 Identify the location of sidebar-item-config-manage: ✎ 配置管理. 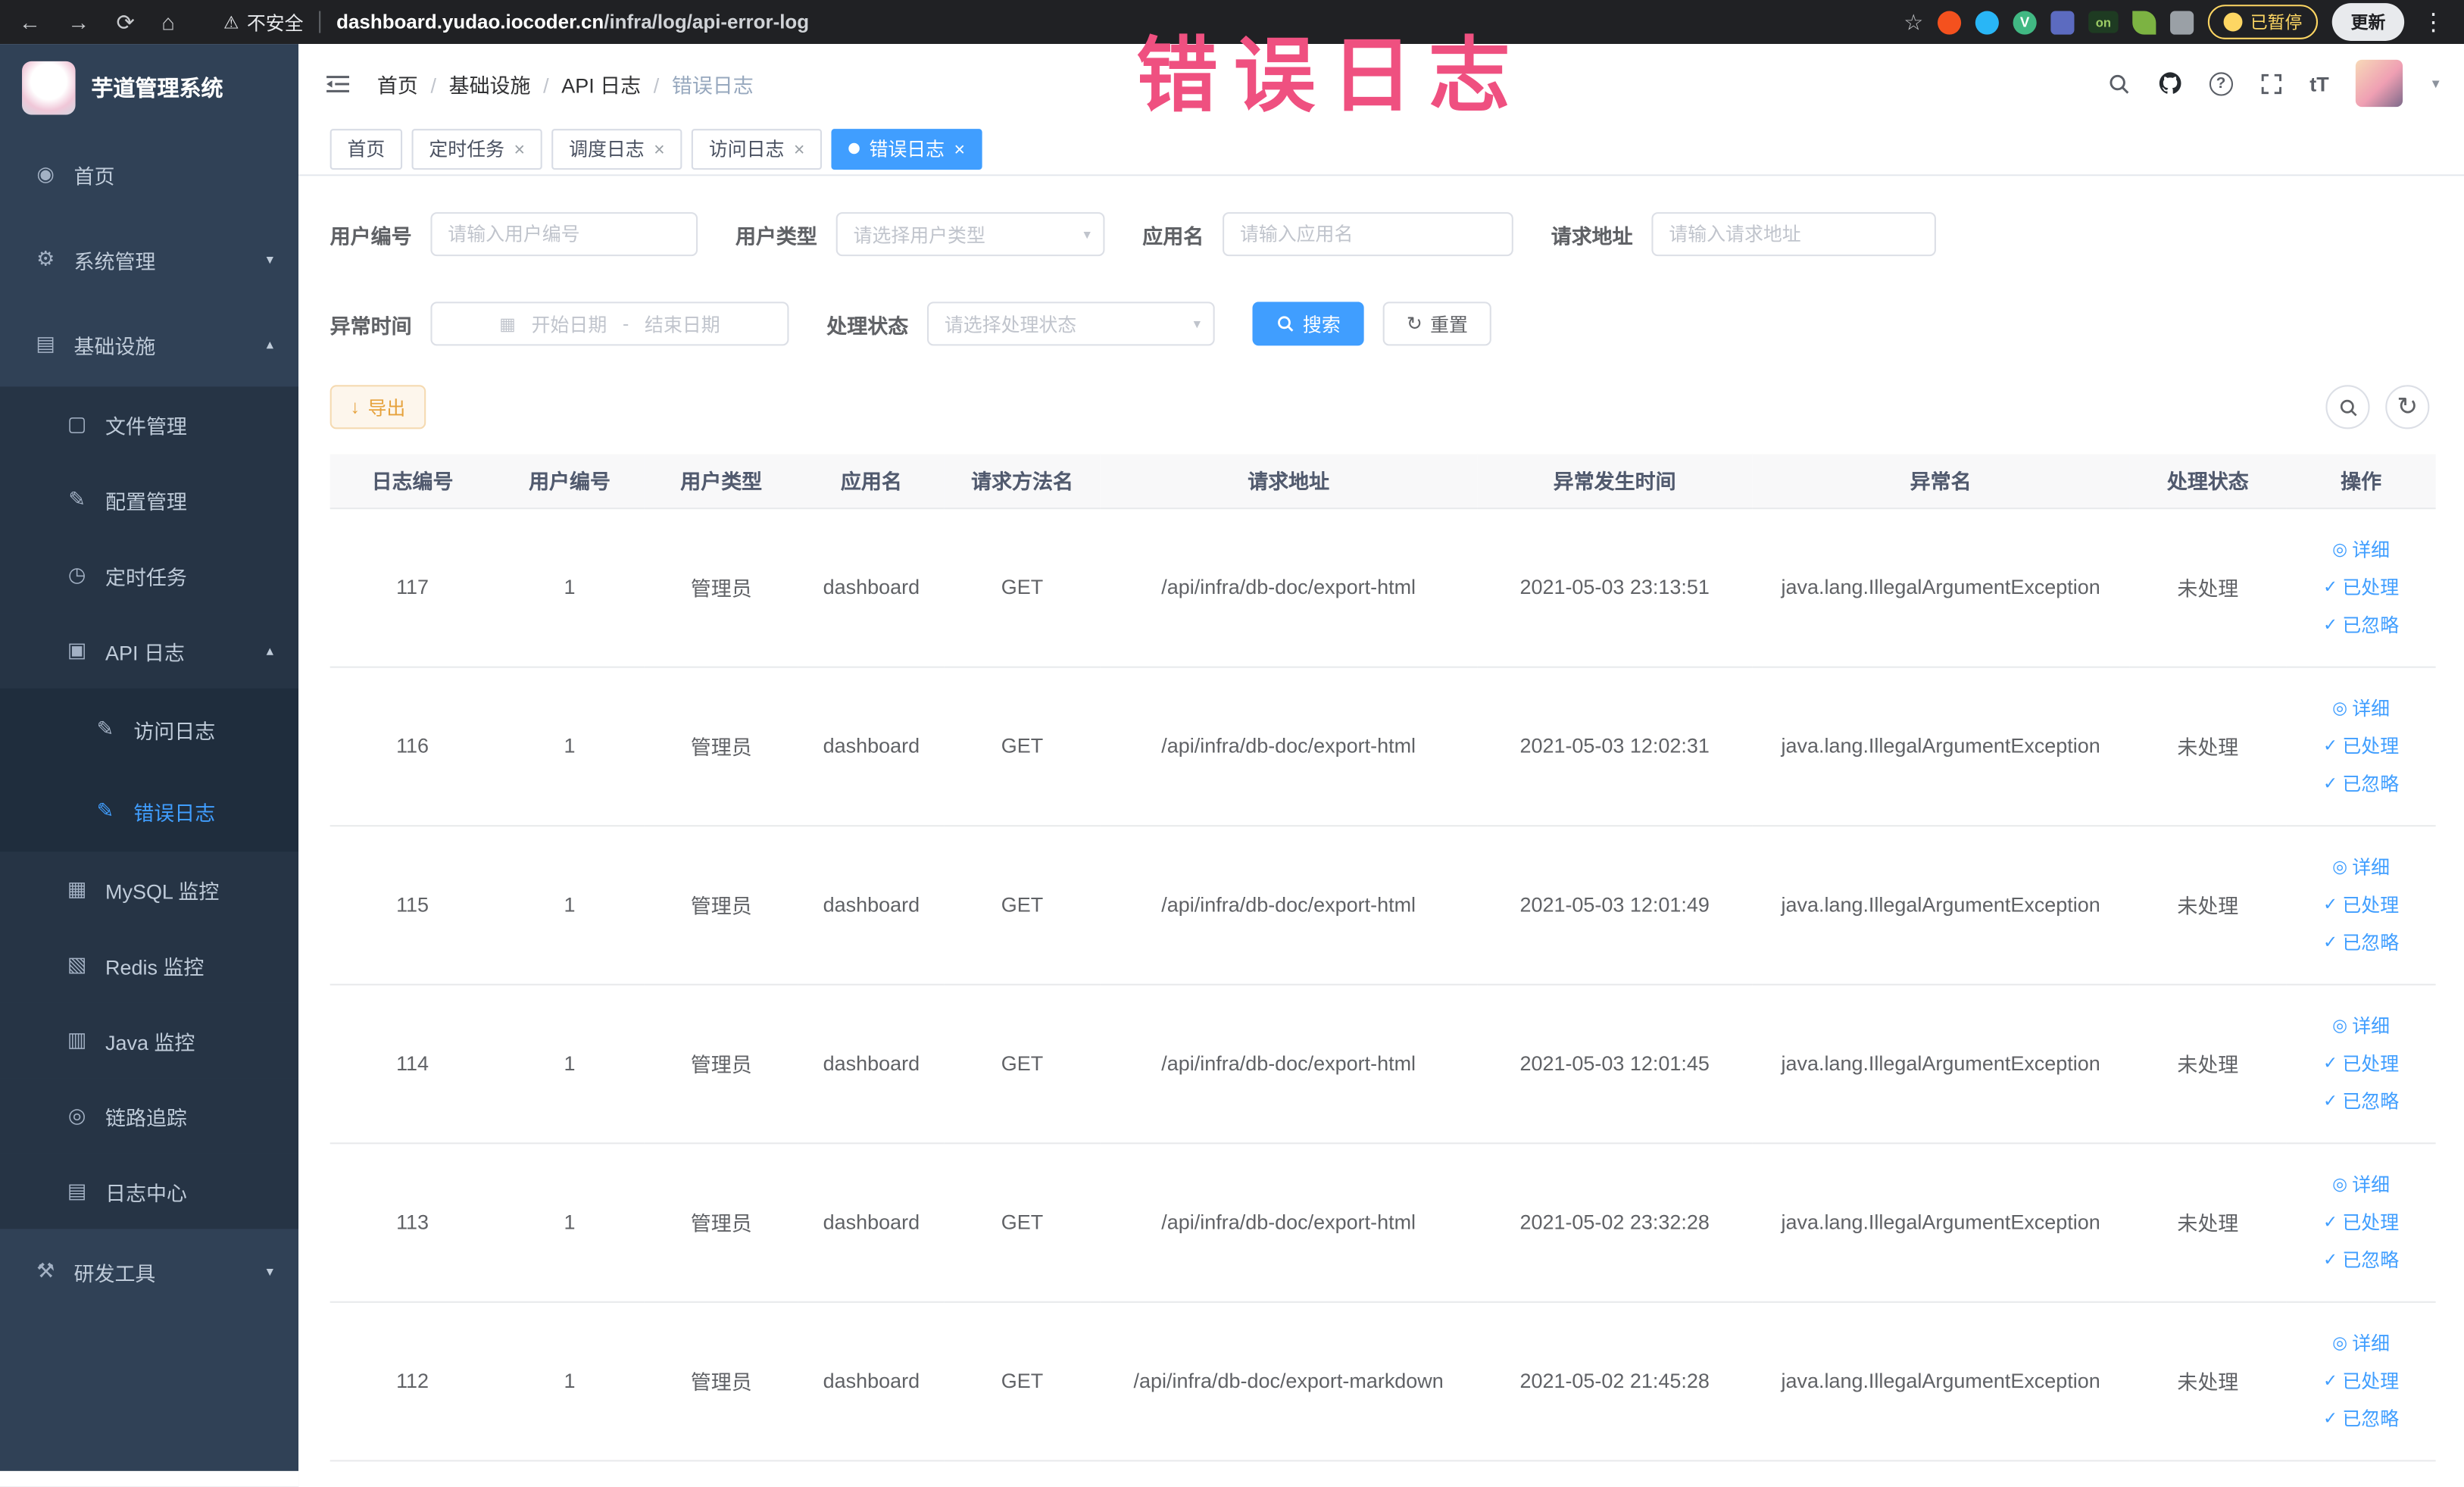
(149, 499).